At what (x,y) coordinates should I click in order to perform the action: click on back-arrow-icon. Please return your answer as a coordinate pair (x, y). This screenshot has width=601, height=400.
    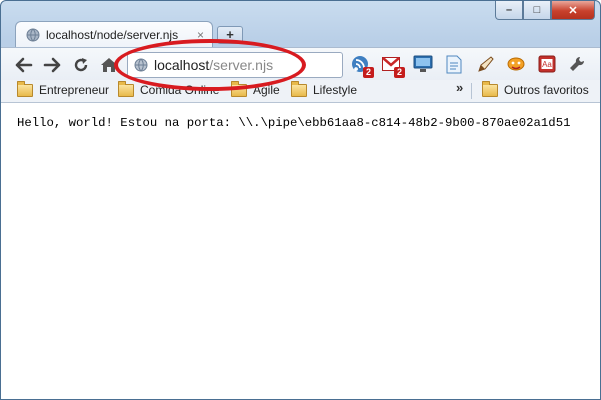
    Looking at the image, I should click on (24, 65).